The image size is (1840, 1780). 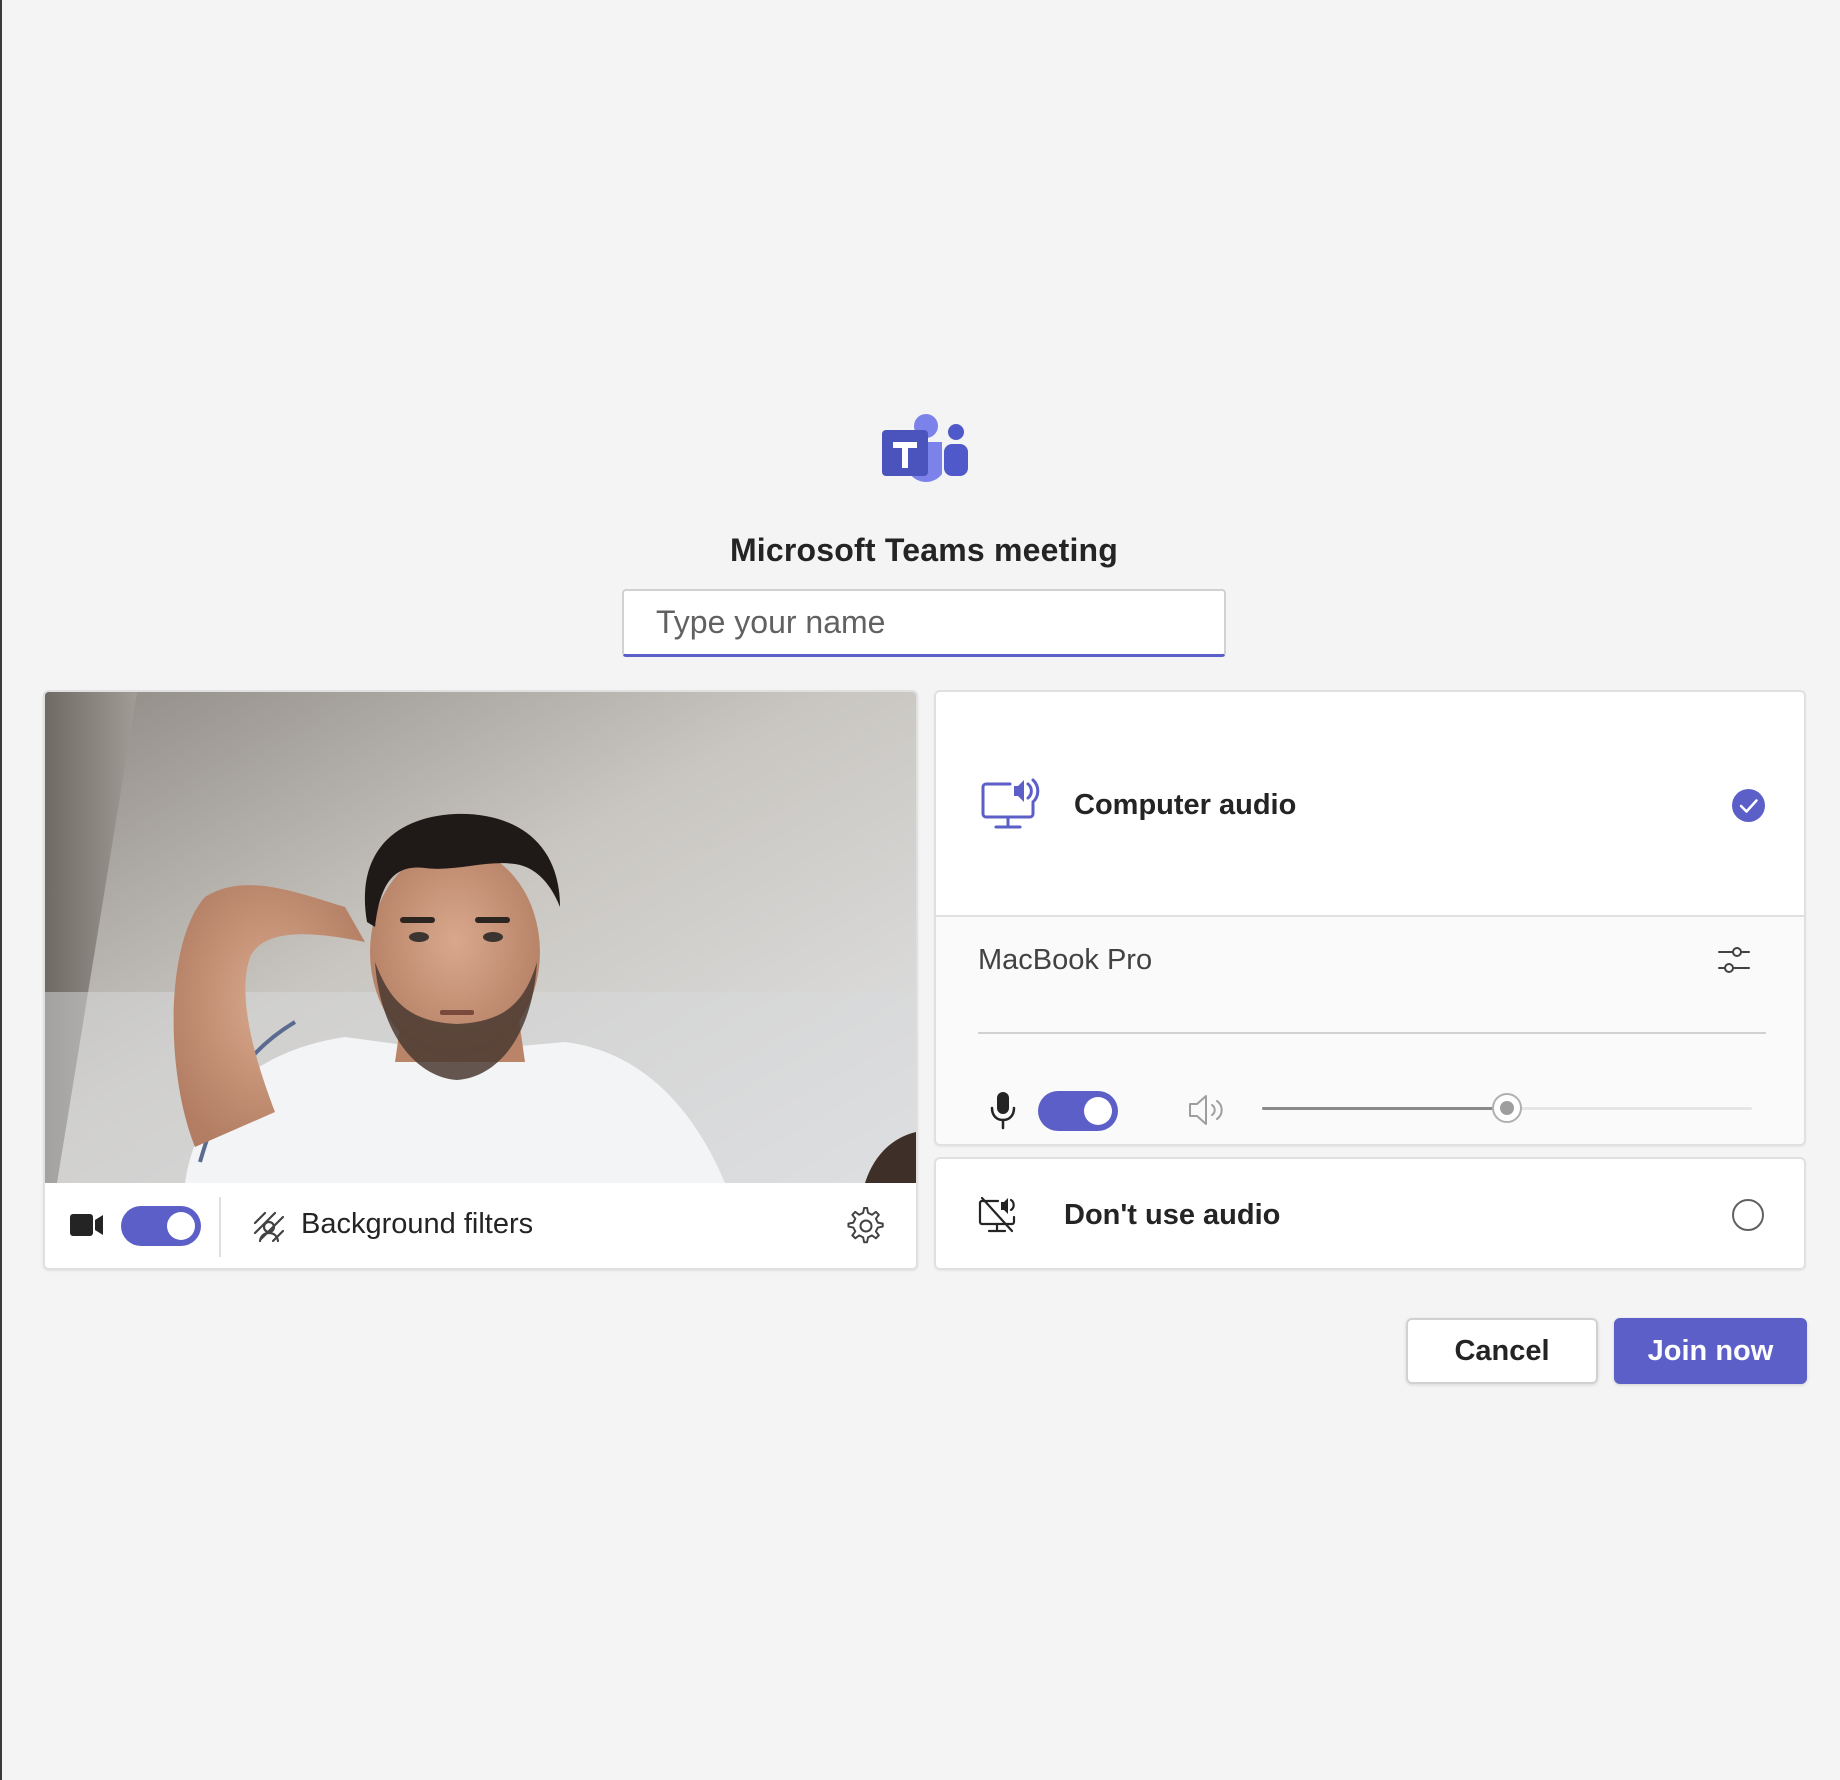 What do you see at coordinates (480, 937) in the screenshot?
I see `camera-preview-image` at bounding box center [480, 937].